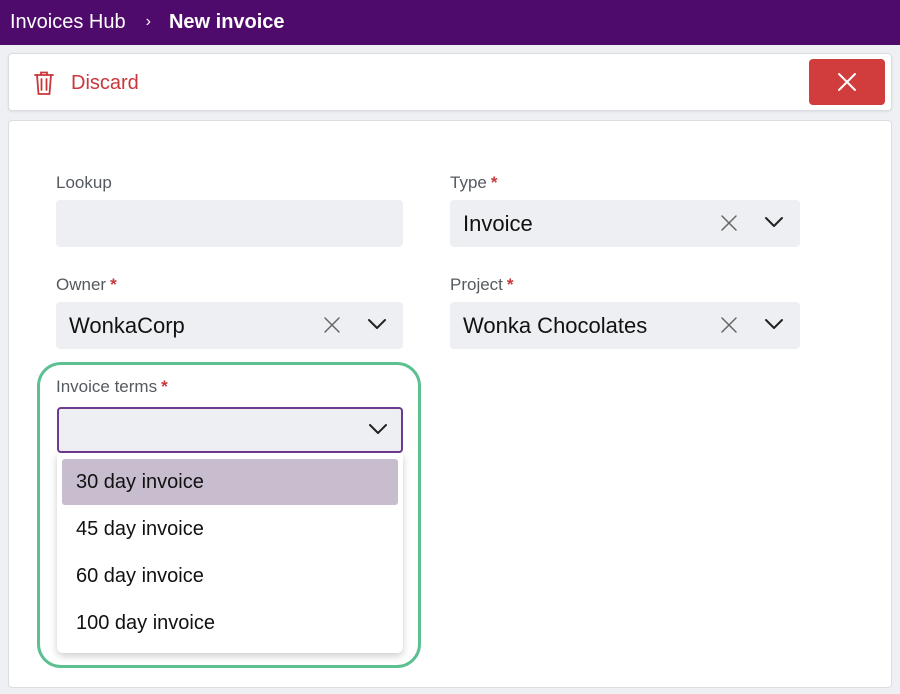  I want to click on project-label: Project *, so click(482, 285).